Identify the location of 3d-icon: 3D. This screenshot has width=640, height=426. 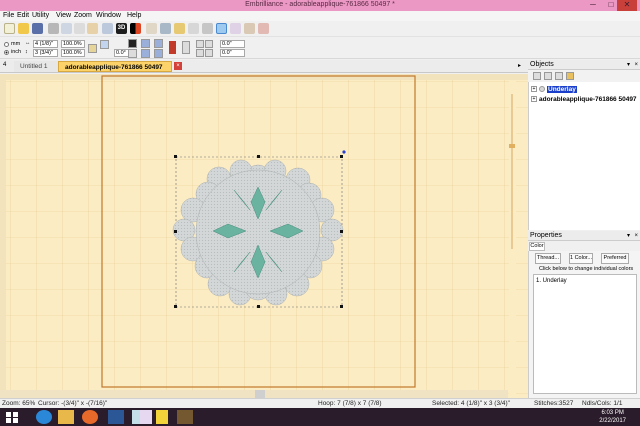
(121, 28).